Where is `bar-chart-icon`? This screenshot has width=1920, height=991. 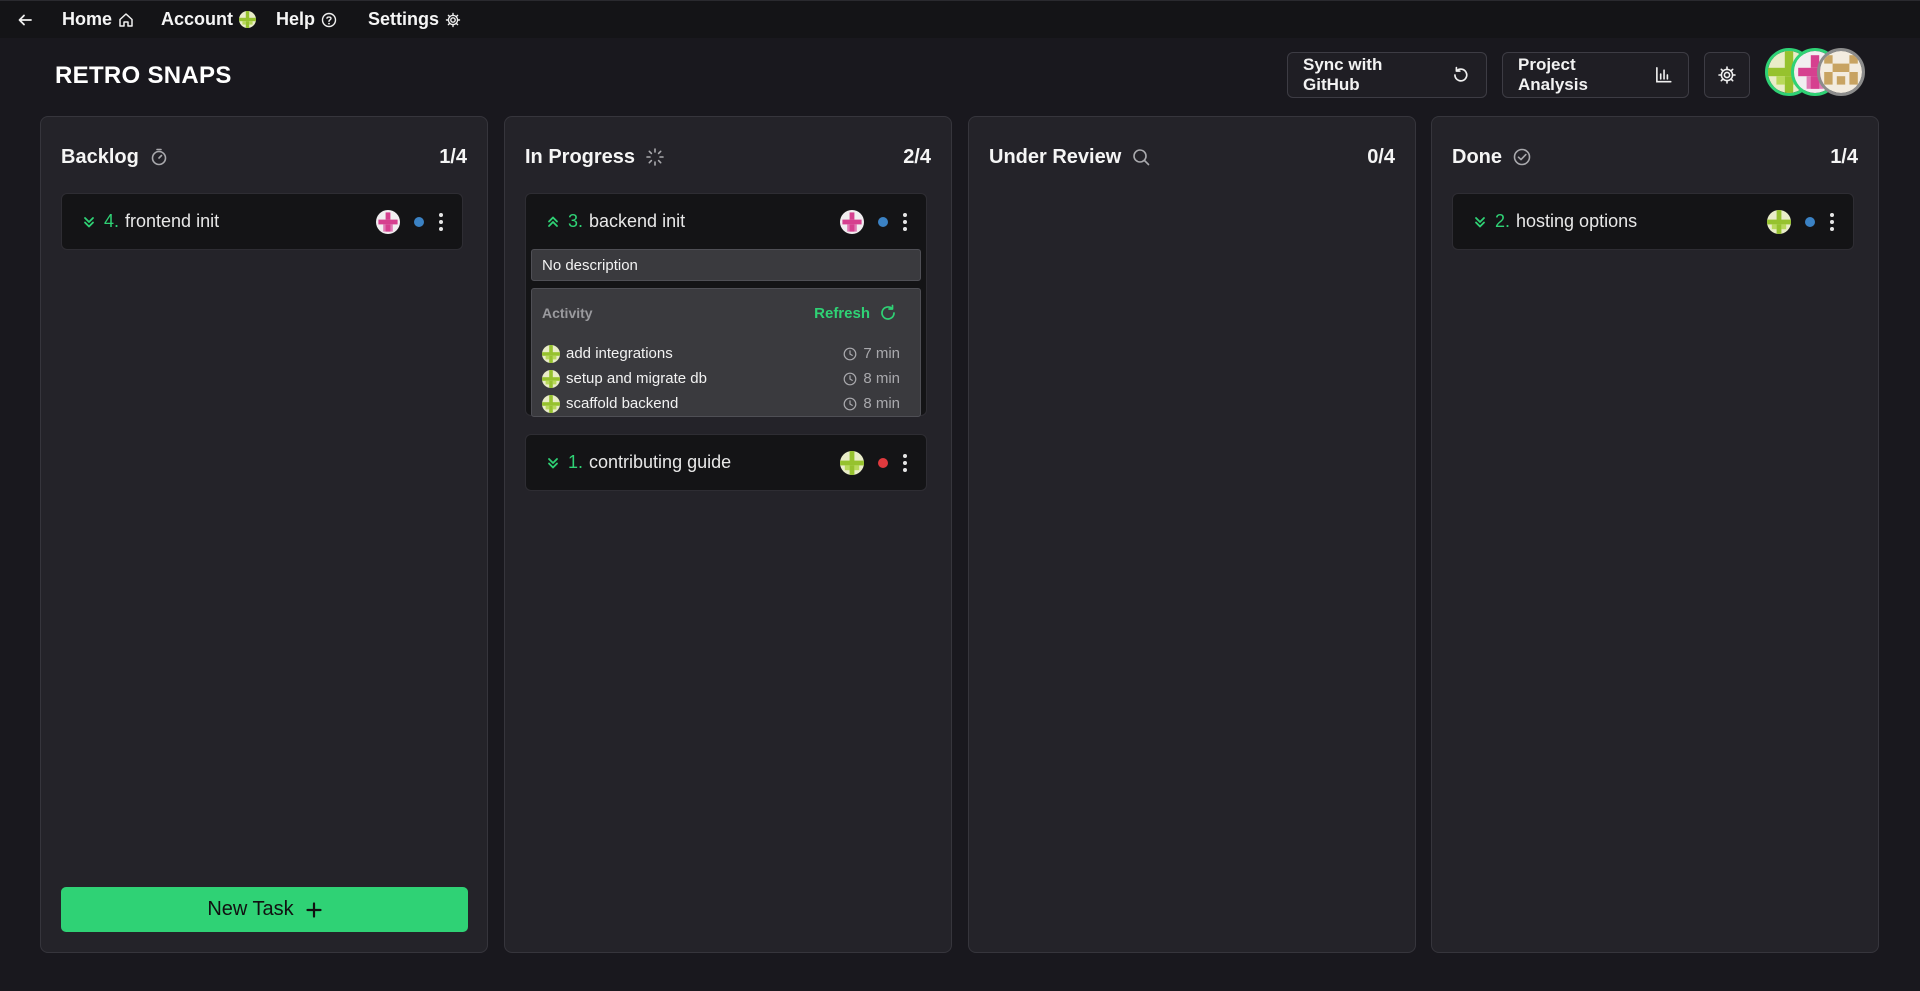 bar-chart-icon is located at coordinates (1663, 75).